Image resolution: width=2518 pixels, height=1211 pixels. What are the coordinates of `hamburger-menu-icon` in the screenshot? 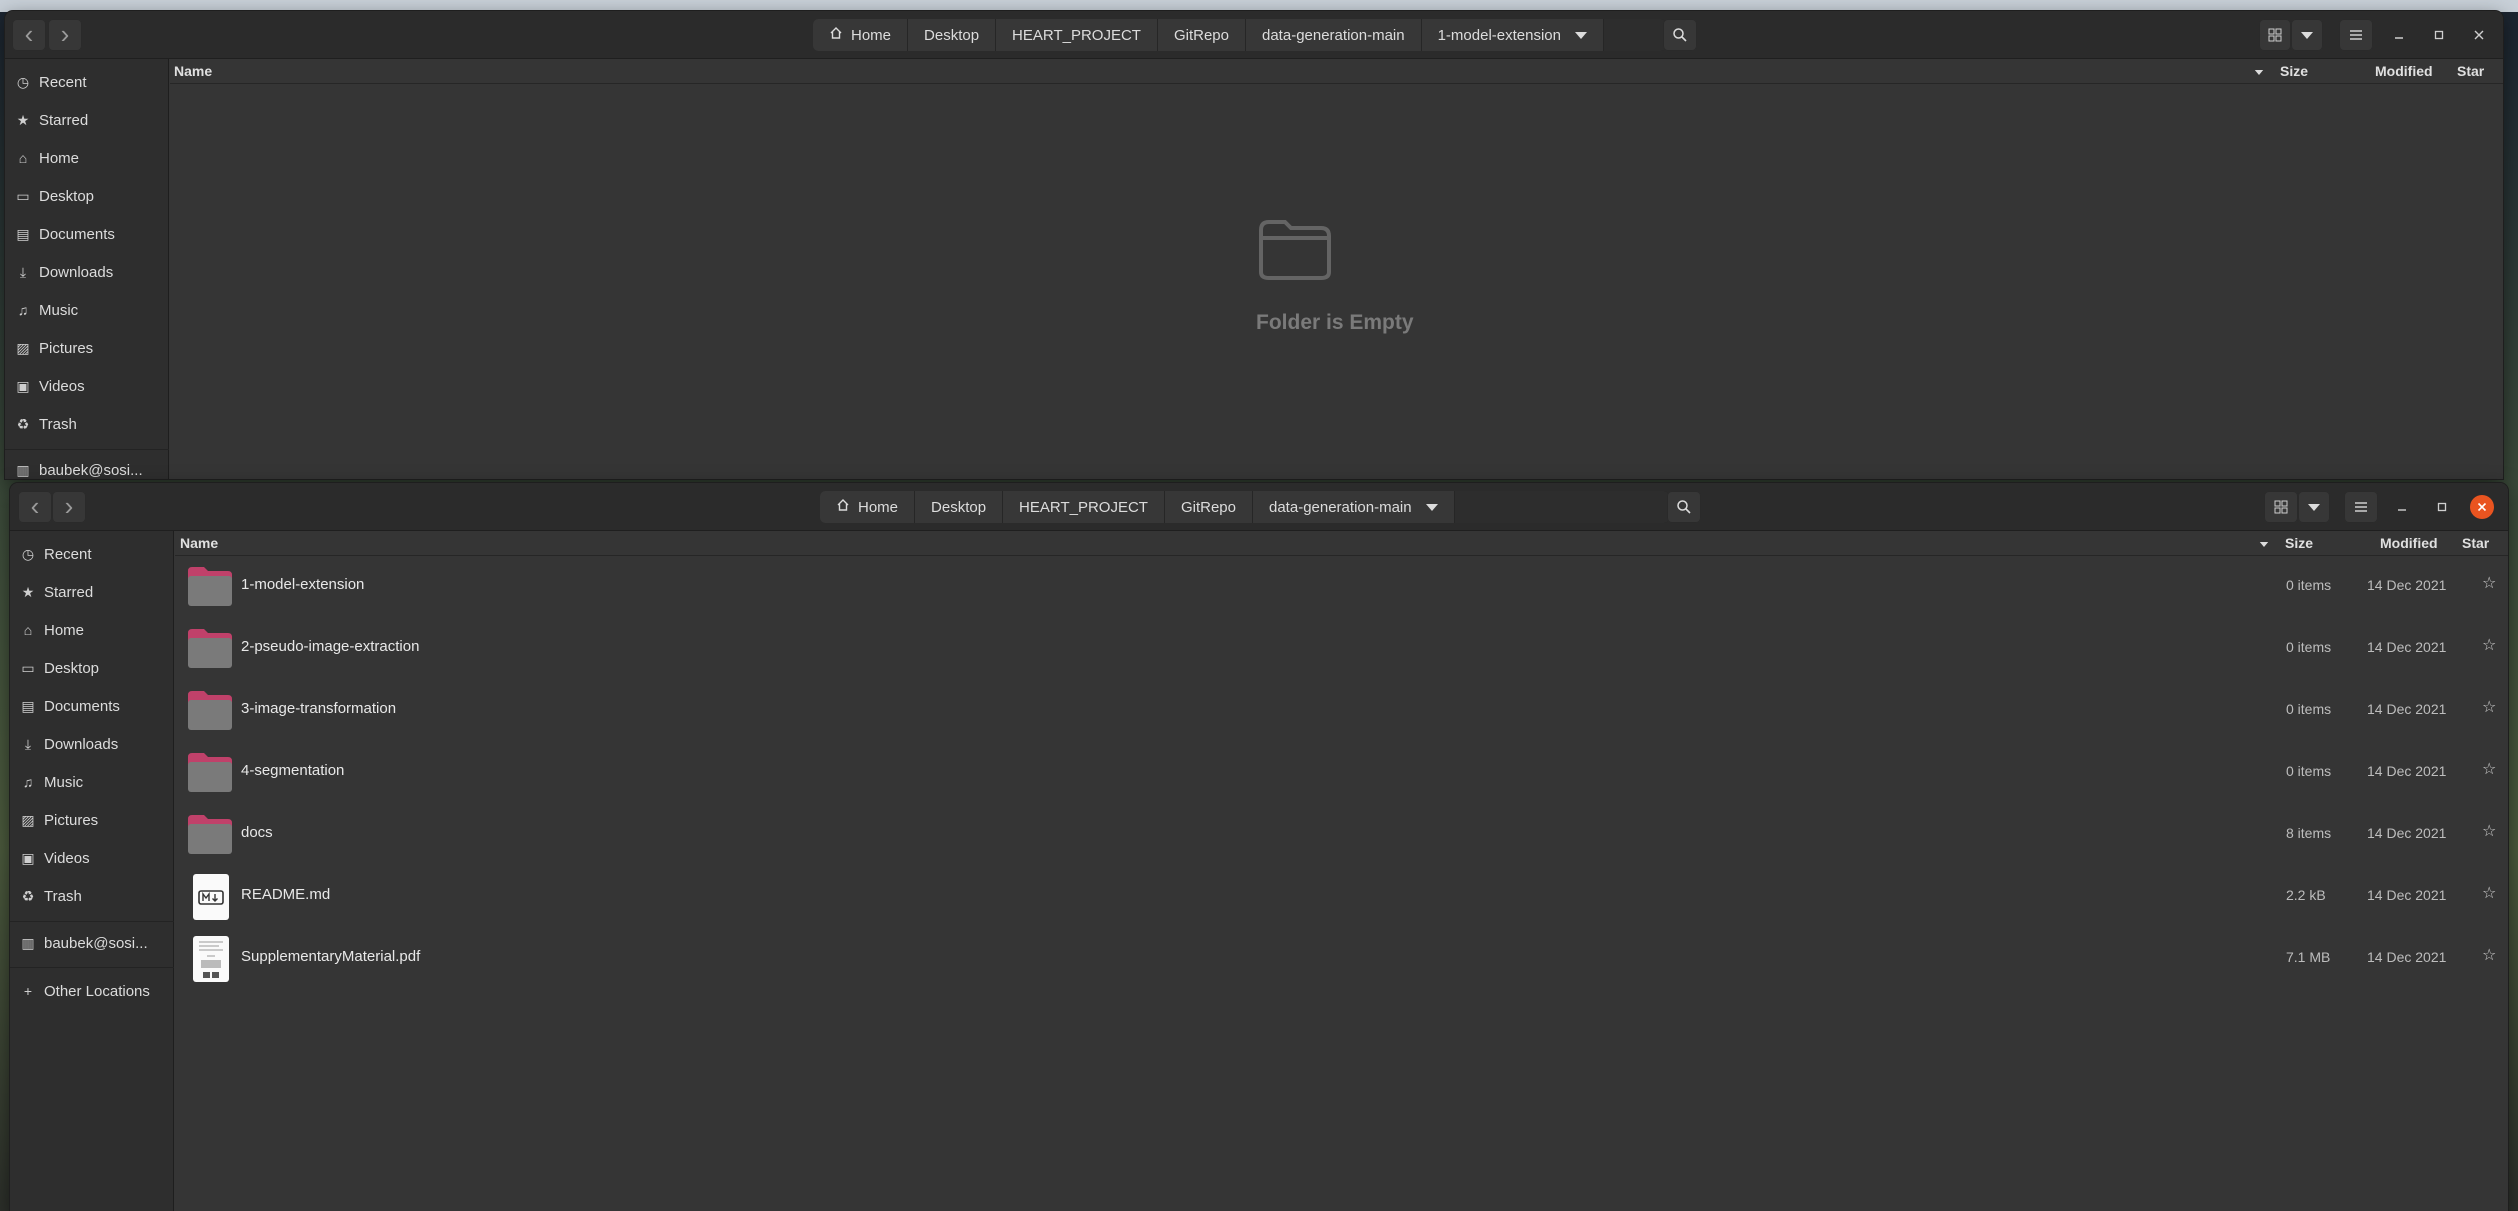 It's located at (2356, 35).